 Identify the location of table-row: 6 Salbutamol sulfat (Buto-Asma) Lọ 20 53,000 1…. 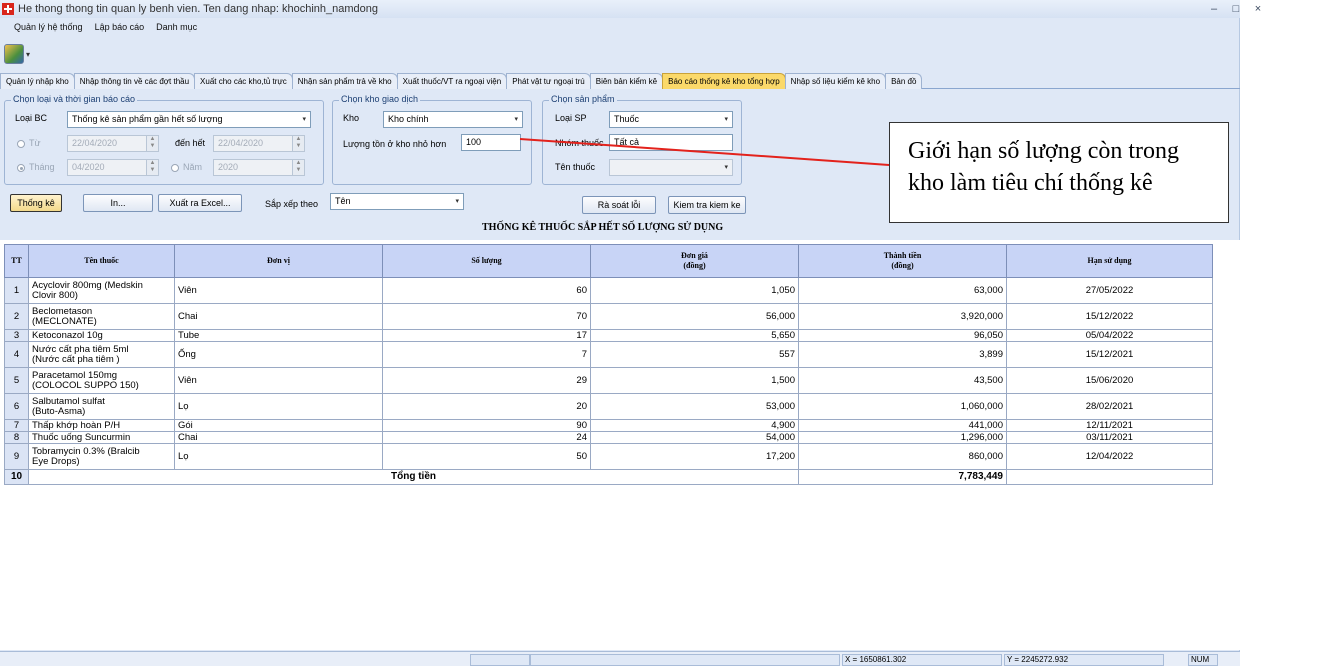
(608, 406).